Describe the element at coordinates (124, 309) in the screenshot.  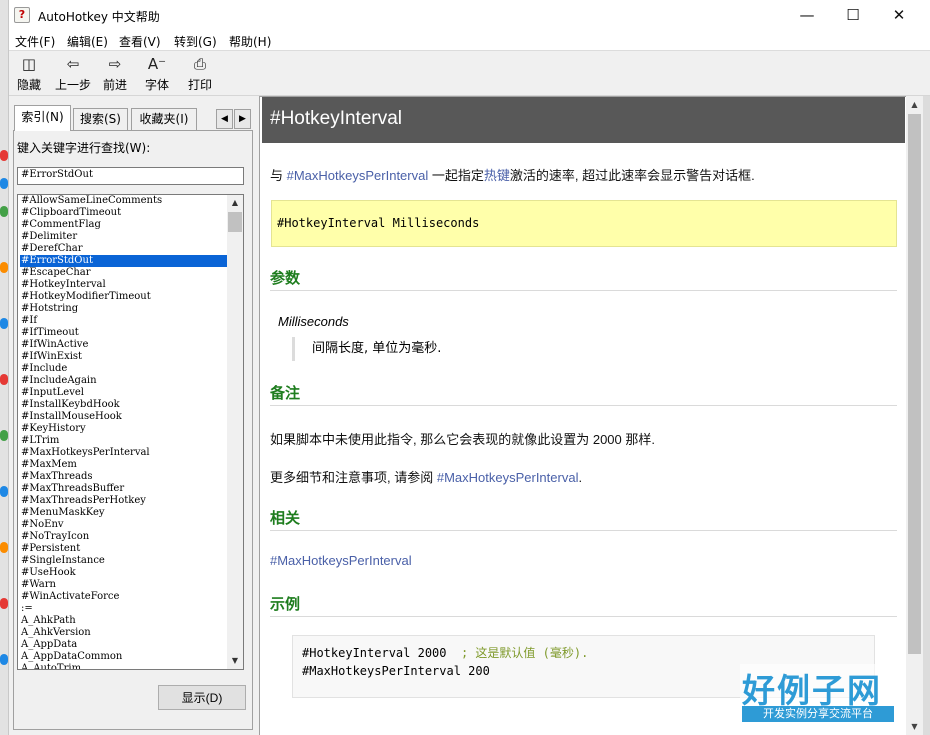
I see `keyword-list-item: #Hotstring` at that location.